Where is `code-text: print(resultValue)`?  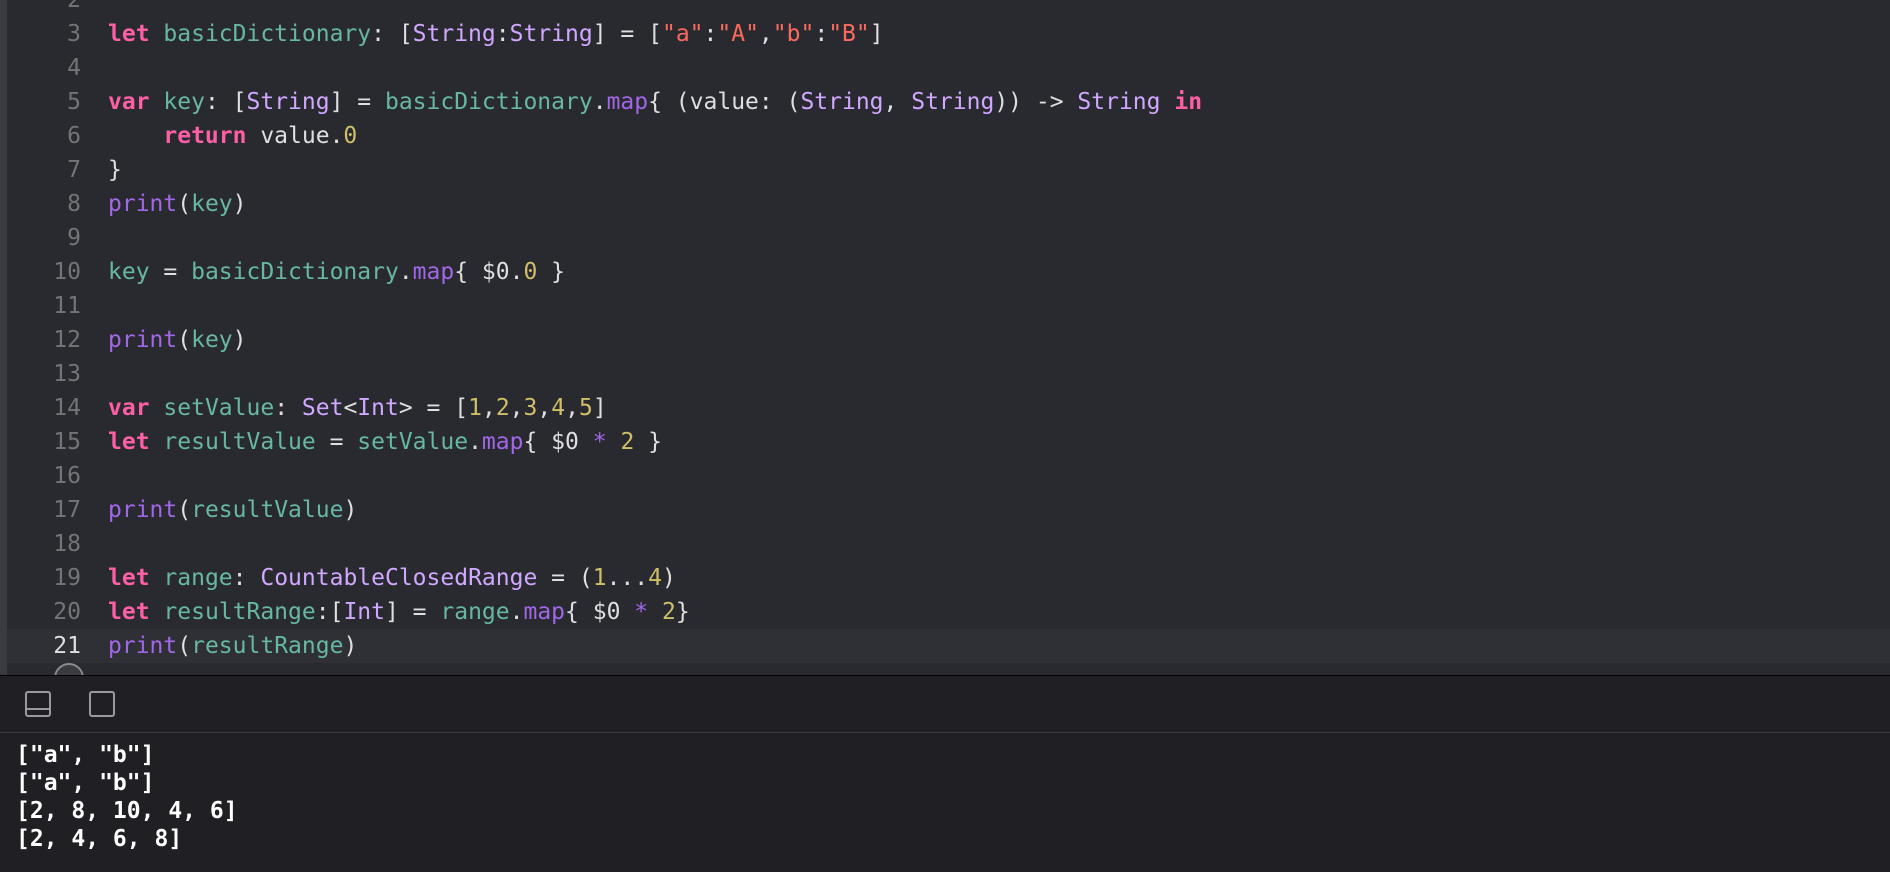
code-text: print(resultValue) is located at coordinates (232, 510).